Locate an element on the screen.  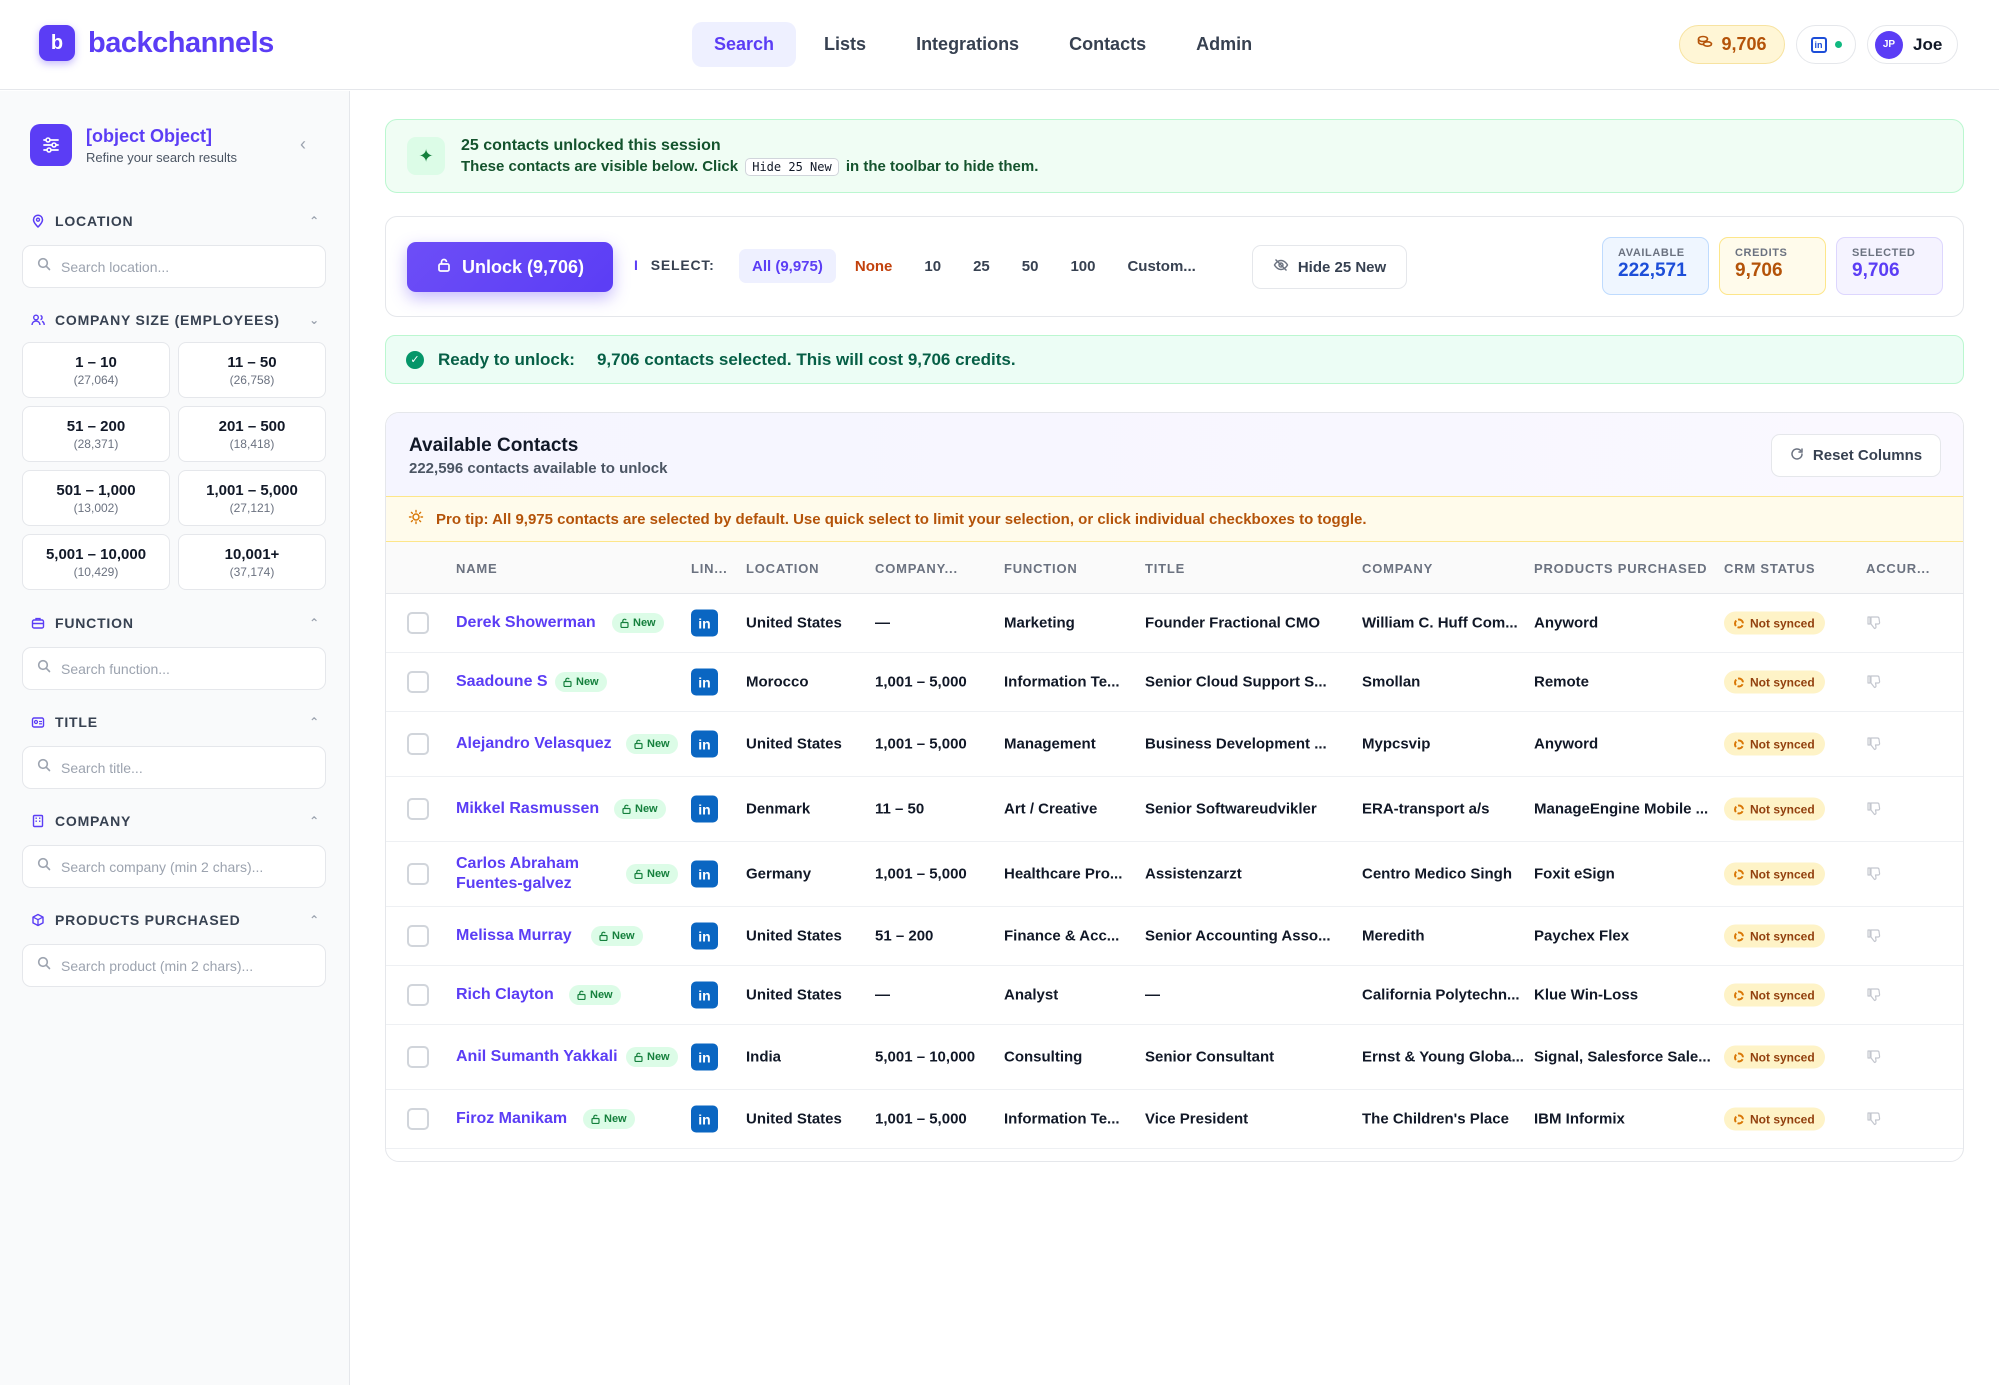
brand-name: backchannels is located at coordinates (181, 43).